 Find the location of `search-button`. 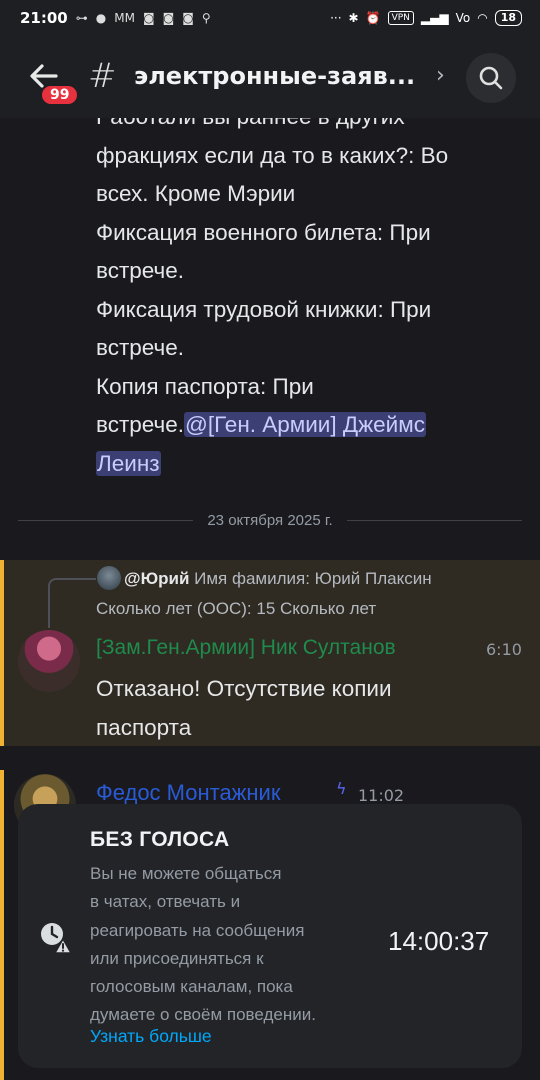

search-button is located at coordinates (491, 78).